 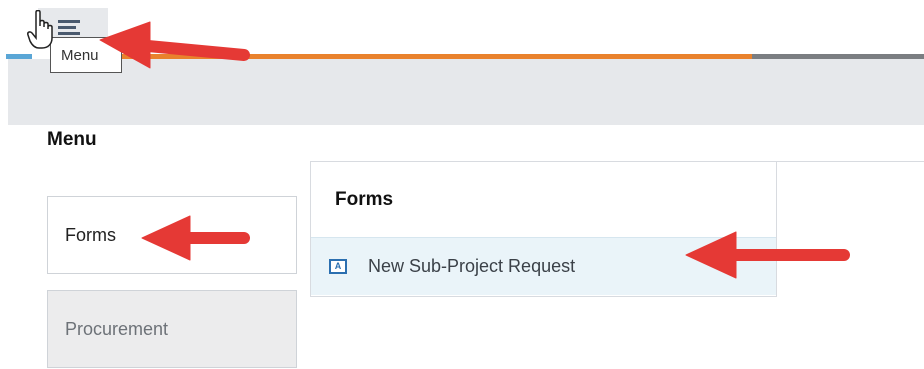 I want to click on flyout-title: Forms, so click(x=364, y=199).